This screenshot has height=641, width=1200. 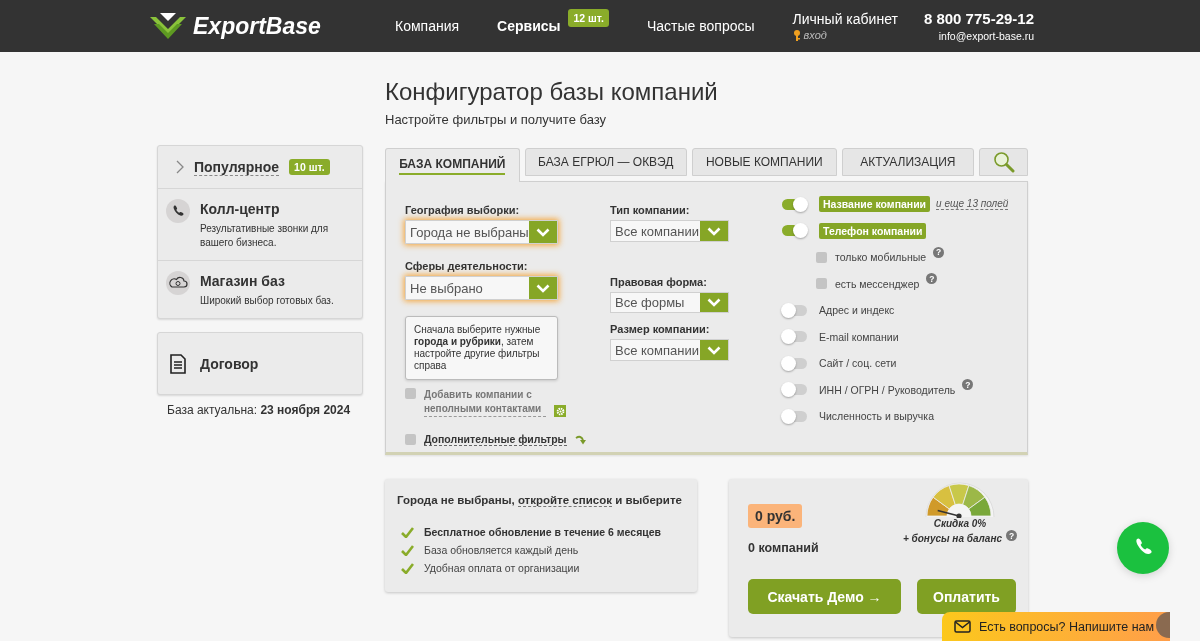 What do you see at coordinates (660, 329) in the screenshot?
I see `field-label: Размер компании:` at bounding box center [660, 329].